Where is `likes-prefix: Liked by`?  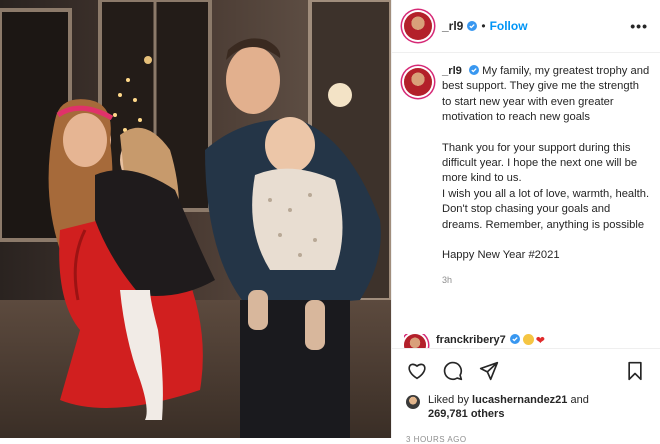
likes-prefix: Liked by is located at coordinates (448, 400).